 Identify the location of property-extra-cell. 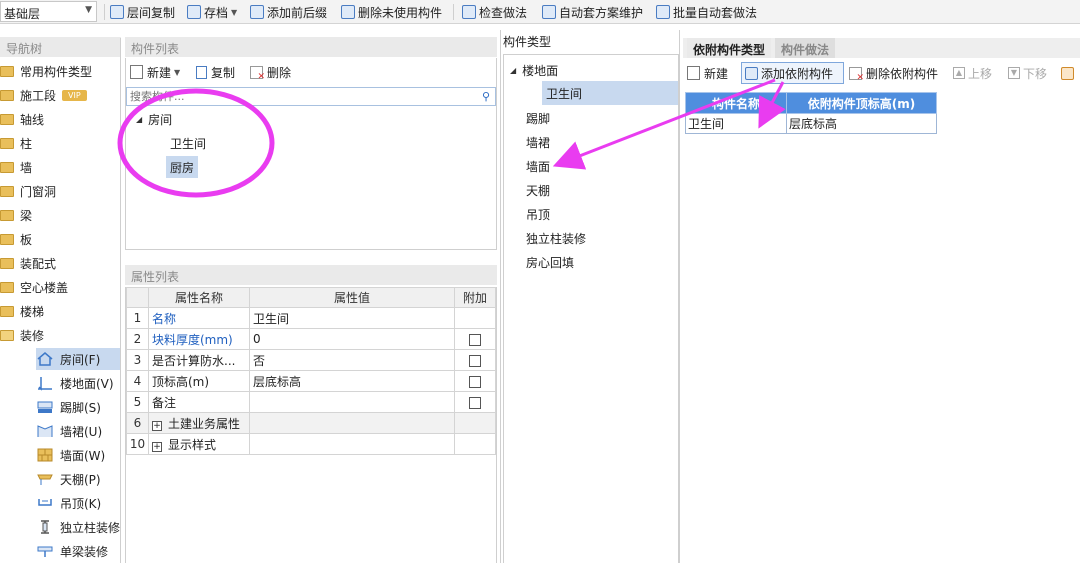
(475, 360).